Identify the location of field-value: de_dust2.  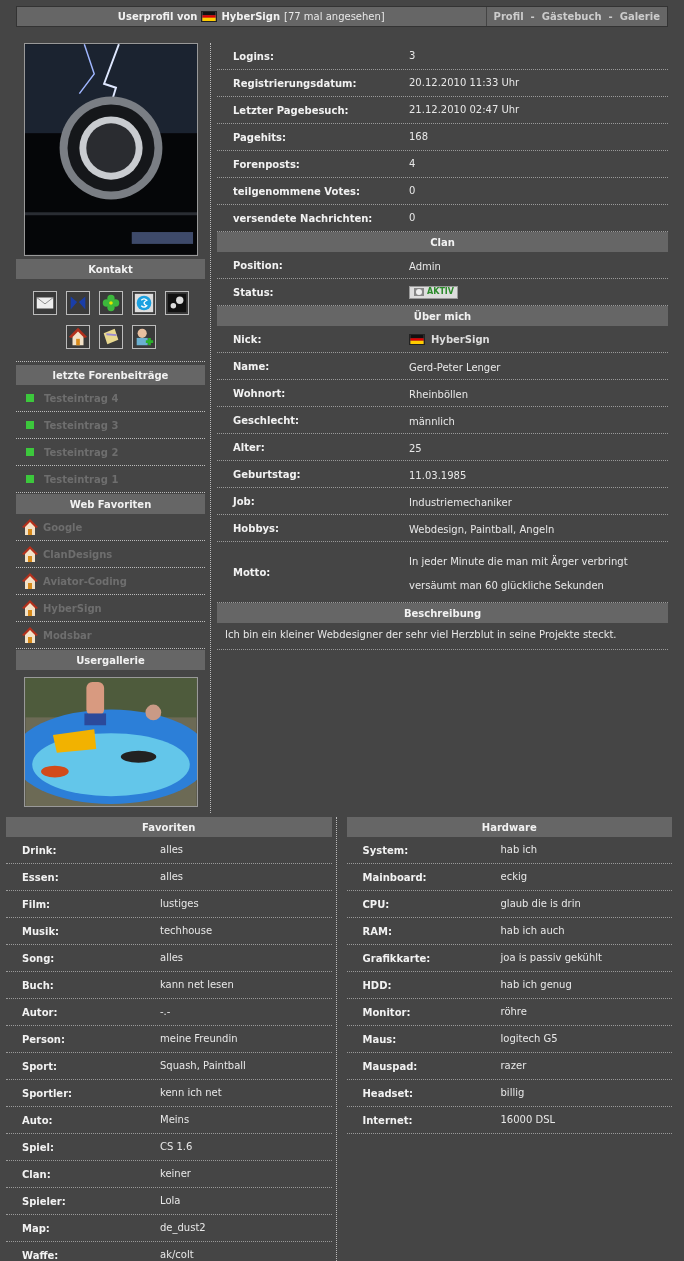
(183, 1228).